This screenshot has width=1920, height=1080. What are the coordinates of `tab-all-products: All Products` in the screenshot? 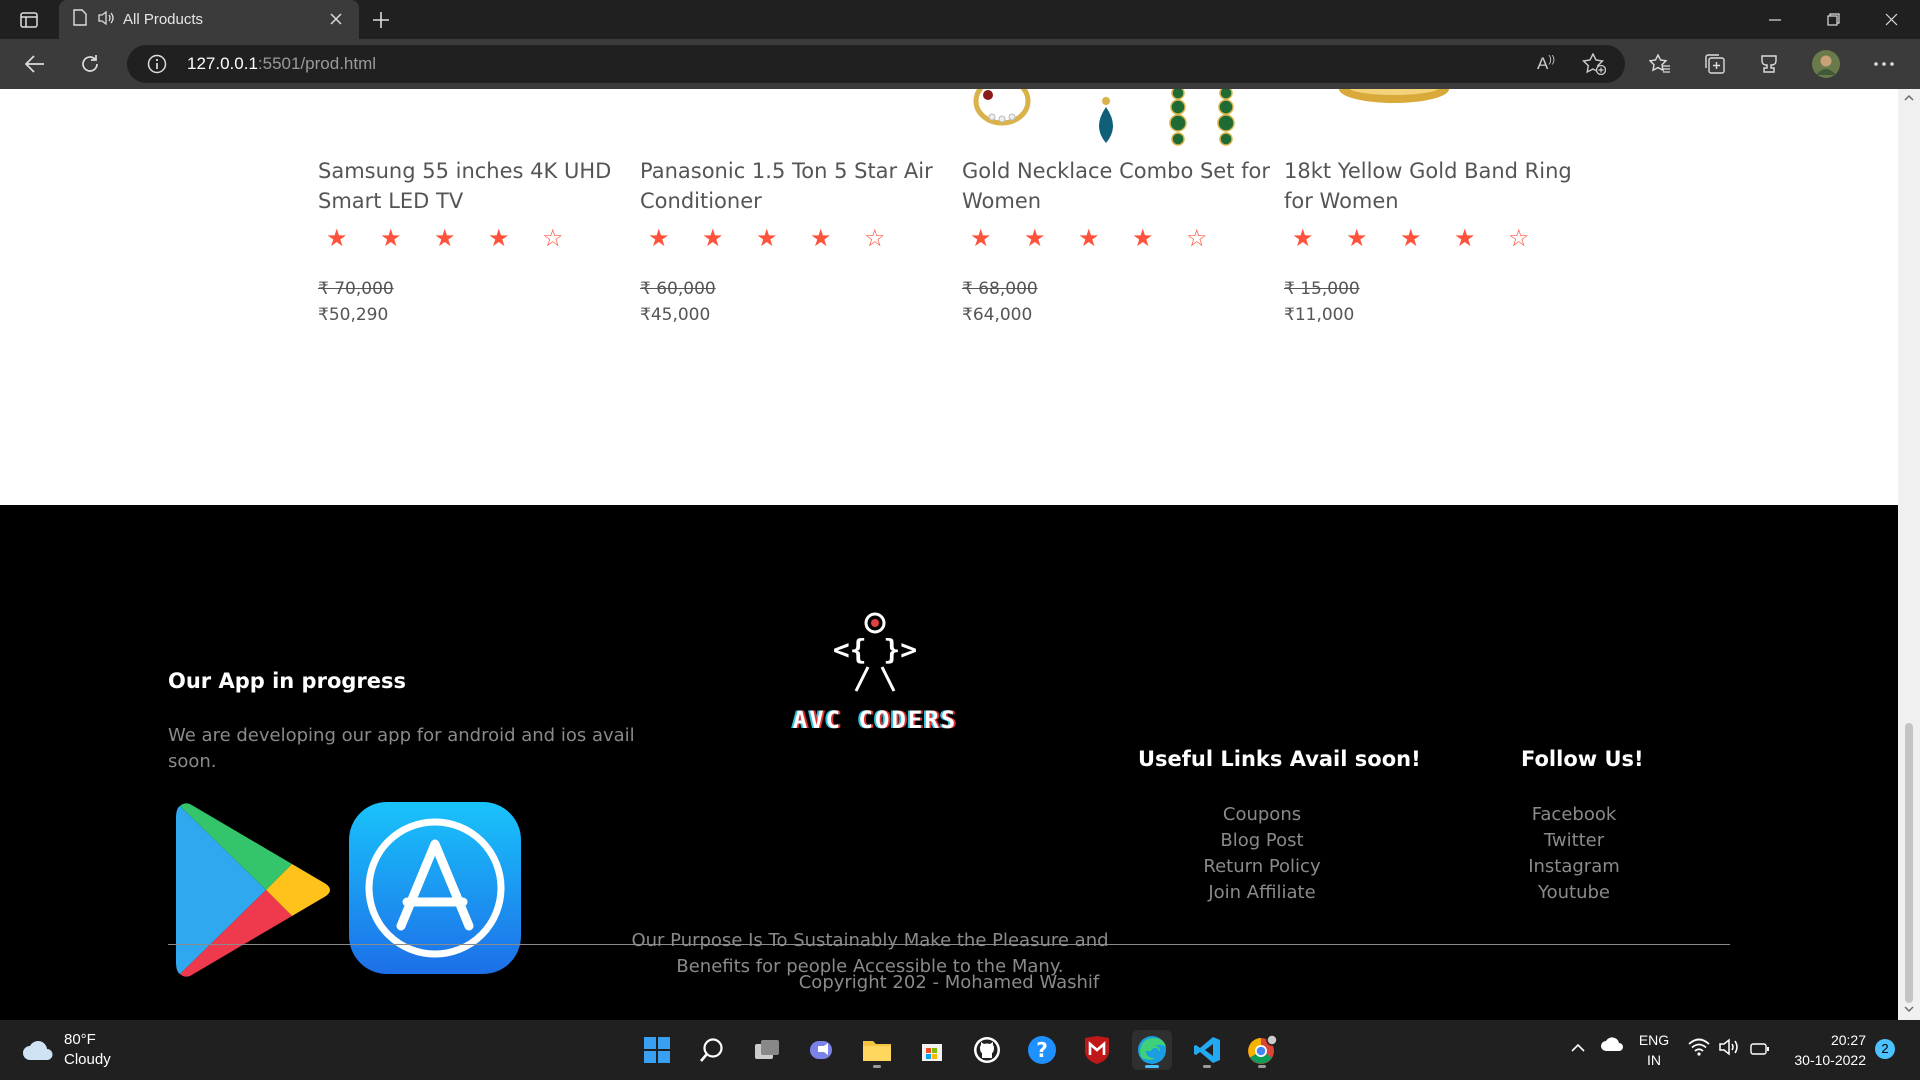 It's located at (209, 19).